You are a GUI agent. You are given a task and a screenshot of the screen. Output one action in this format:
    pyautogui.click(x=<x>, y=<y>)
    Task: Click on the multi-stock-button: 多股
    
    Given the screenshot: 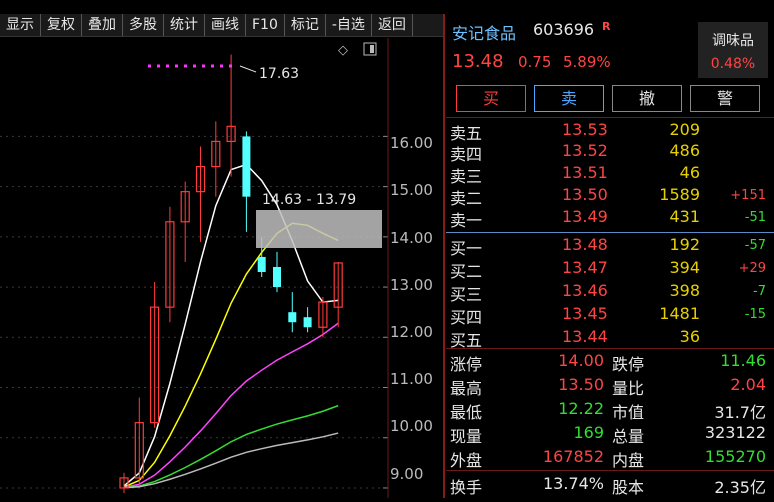 What is the action you would take?
    pyautogui.click(x=143, y=25)
    